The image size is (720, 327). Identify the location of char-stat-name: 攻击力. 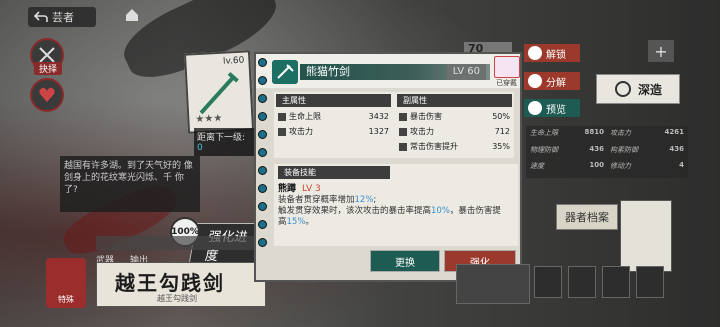
(620, 133).